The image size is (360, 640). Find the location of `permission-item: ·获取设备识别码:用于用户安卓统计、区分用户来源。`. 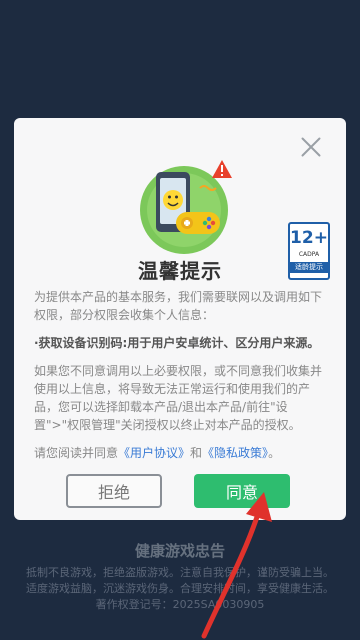

permission-item: ·获取设备识别码:用于用户安卓统计、区分用户来源。 is located at coordinates (177, 343).